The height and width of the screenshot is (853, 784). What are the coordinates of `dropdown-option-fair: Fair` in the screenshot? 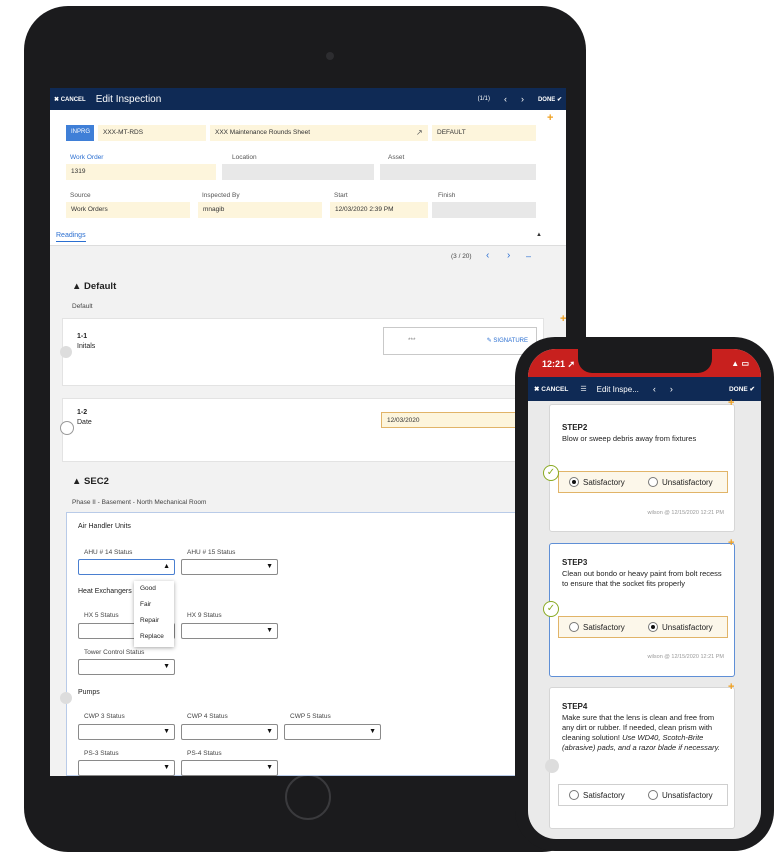 It's located at (154, 605).